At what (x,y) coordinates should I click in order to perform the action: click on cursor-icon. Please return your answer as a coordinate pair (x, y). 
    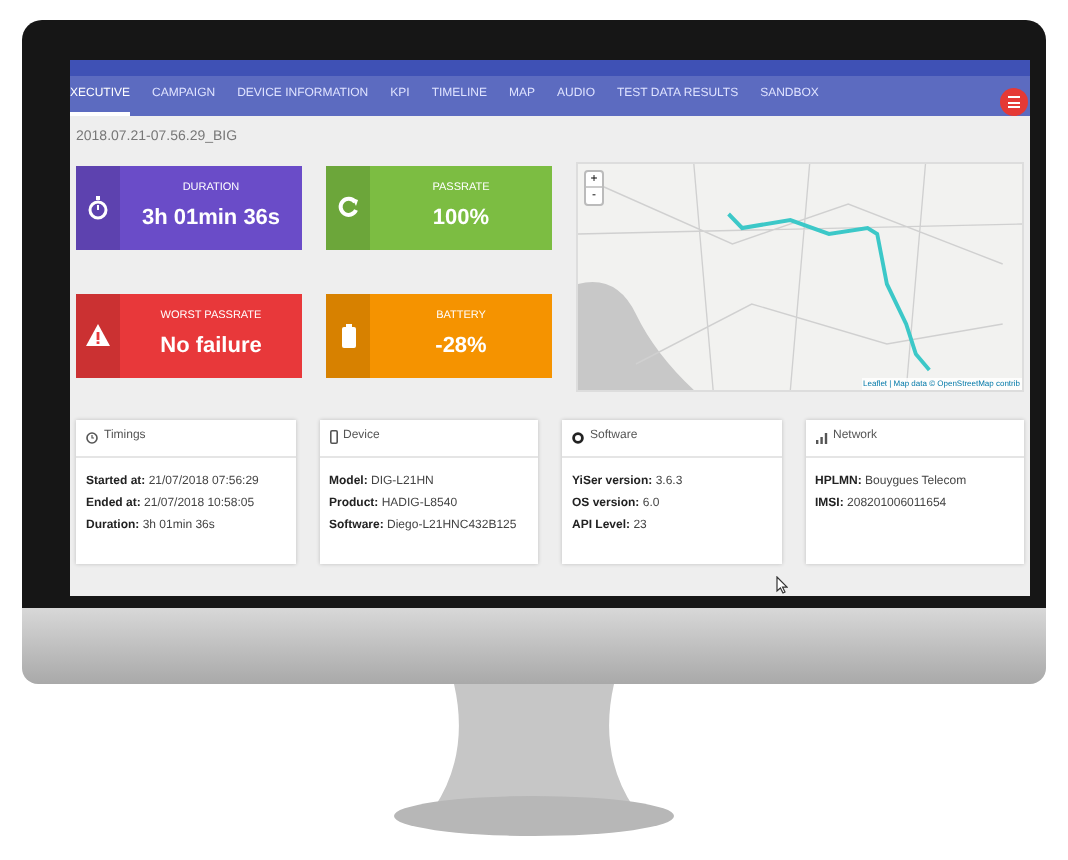
    Looking at the image, I should click on (782, 584).